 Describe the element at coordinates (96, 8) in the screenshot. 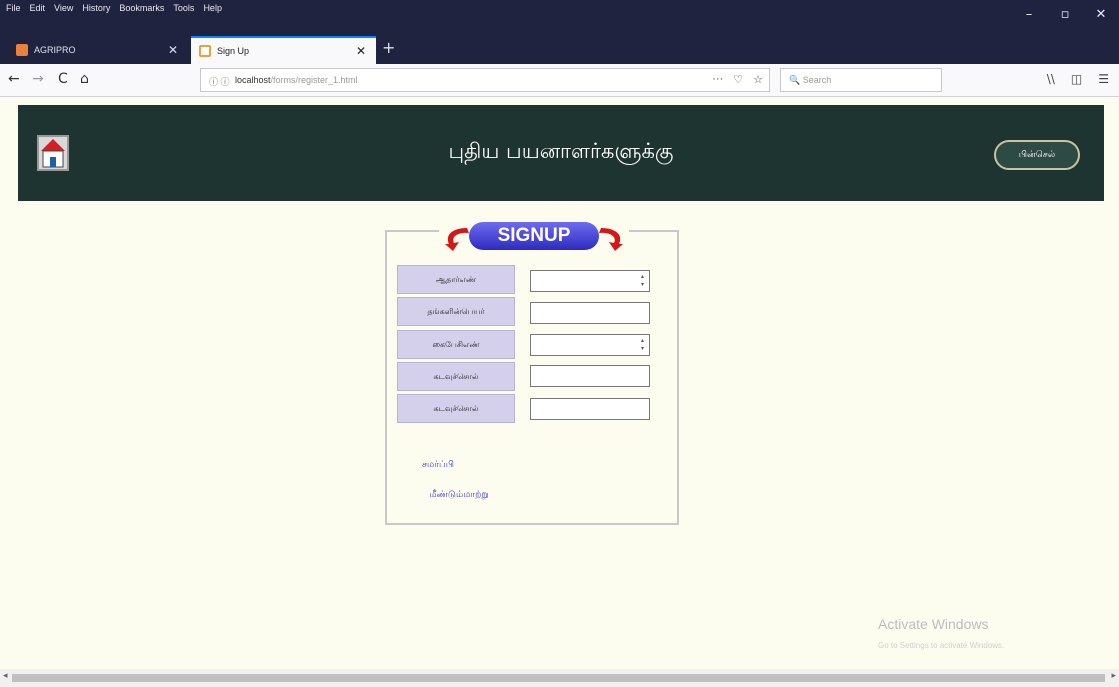

I see `menu-history: History` at that location.